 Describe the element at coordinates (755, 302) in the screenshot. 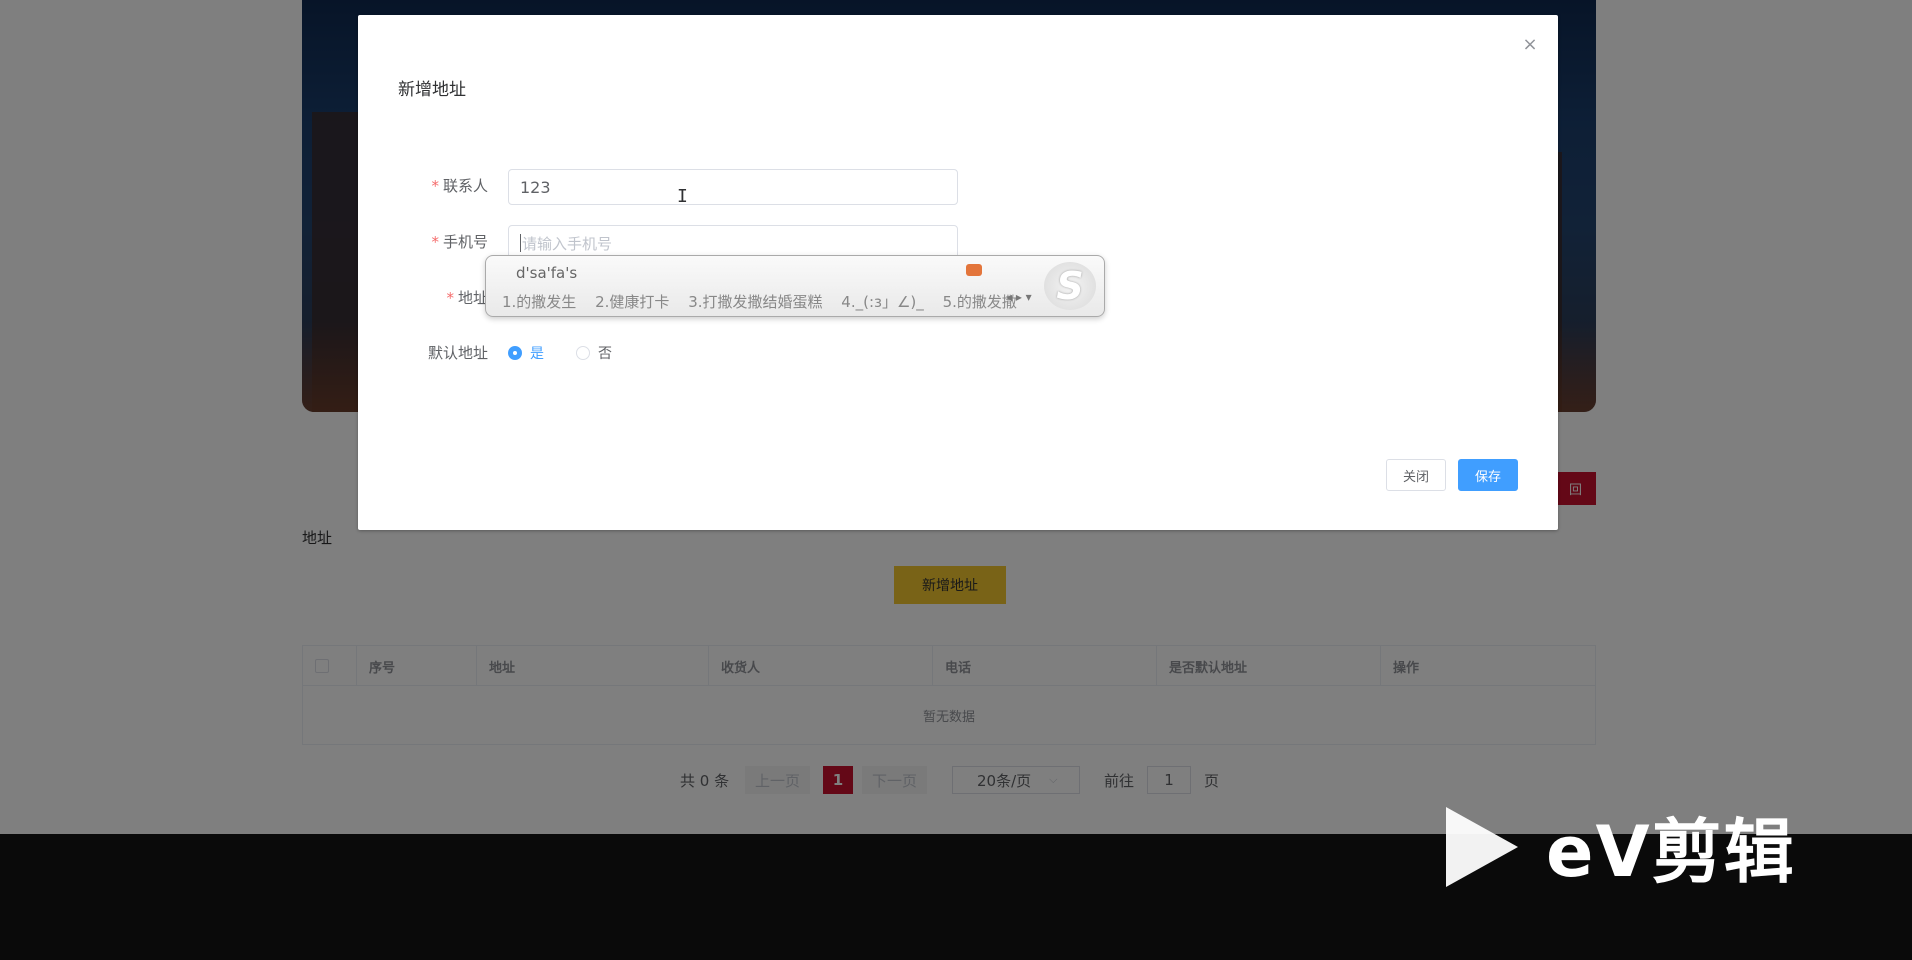

I see `ime-candidate: 3.打撒发撒结婚蛋糕` at that location.